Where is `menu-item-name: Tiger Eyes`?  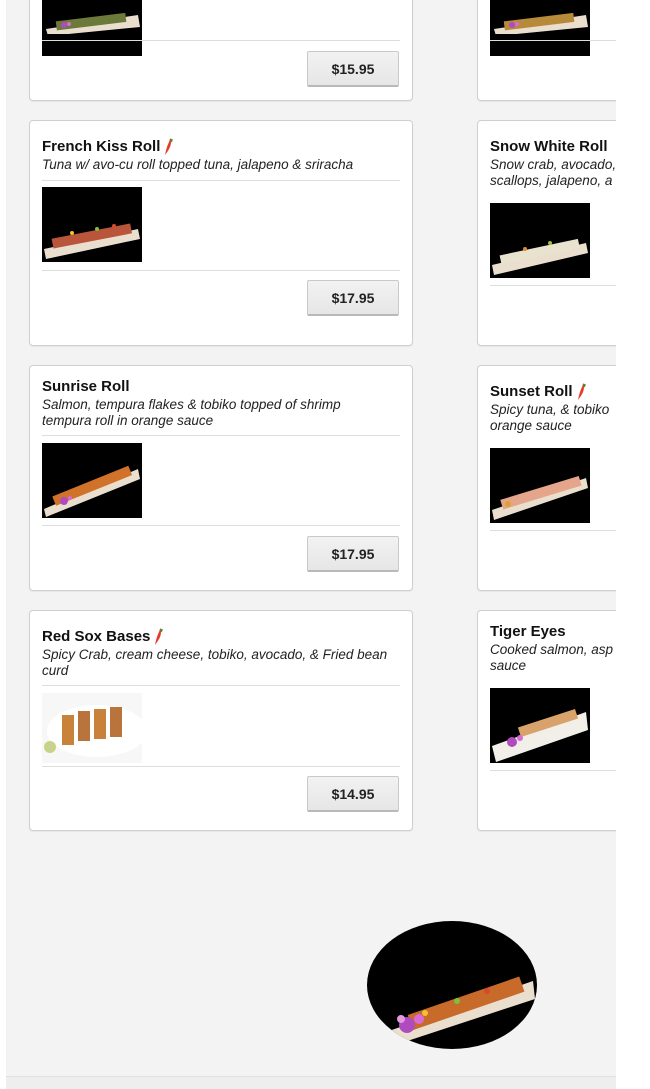 menu-item-name: Tiger Eyes is located at coordinates (528, 632).